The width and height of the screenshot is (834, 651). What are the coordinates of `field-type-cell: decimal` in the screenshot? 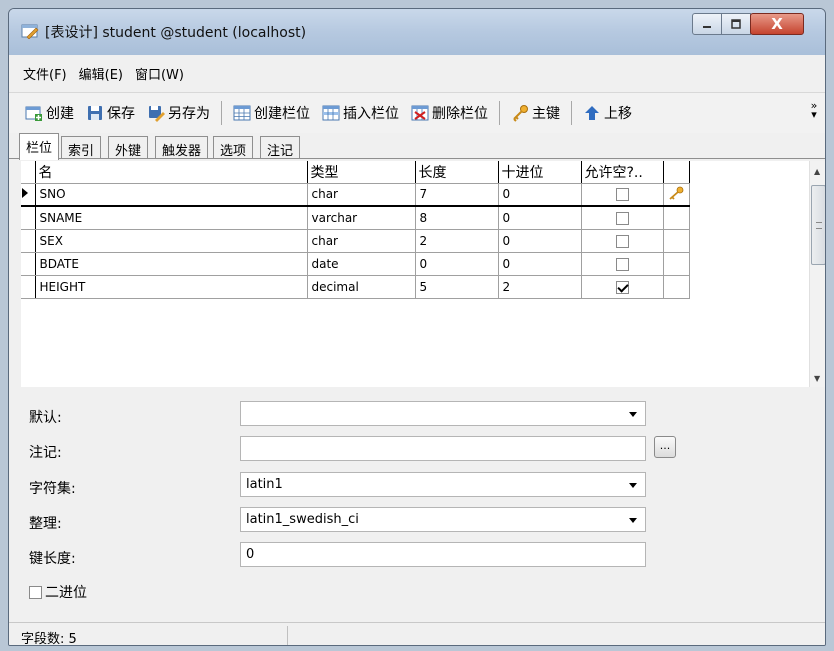 It's located at (361, 287).